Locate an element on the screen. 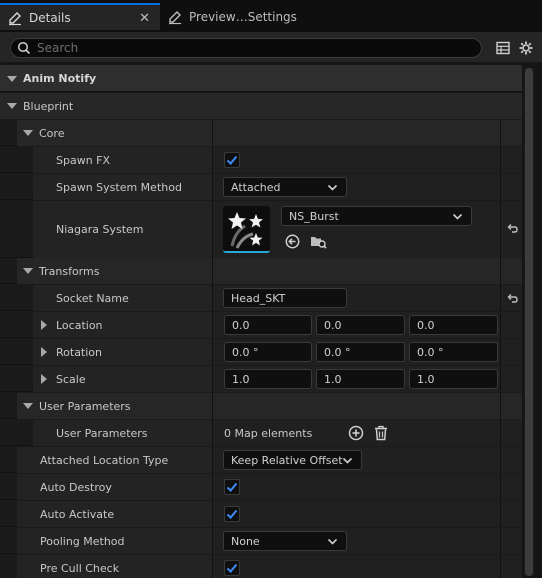  category-transforms: Transforms is located at coordinates (261, 271).